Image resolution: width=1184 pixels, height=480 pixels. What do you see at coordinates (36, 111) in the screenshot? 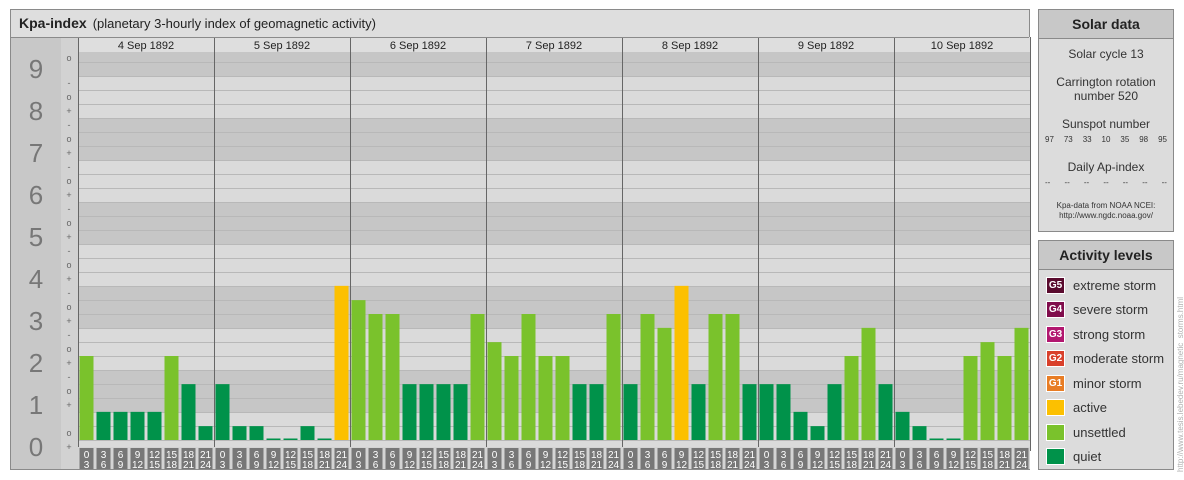
I see `y-tick-label: 8` at bounding box center [36, 111].